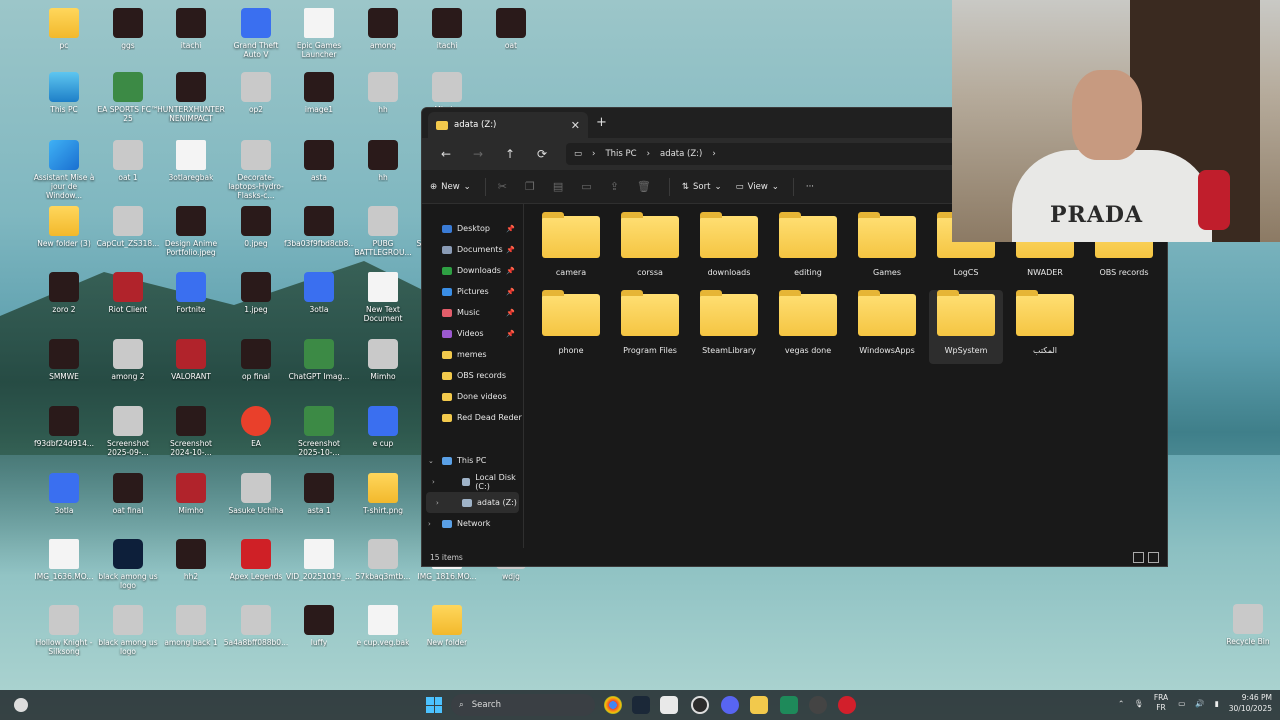  What do you see at coordinates (478, 154) in the screenshot?
I see `forward-arrow-icon: →` at bounding box center [478, 154].